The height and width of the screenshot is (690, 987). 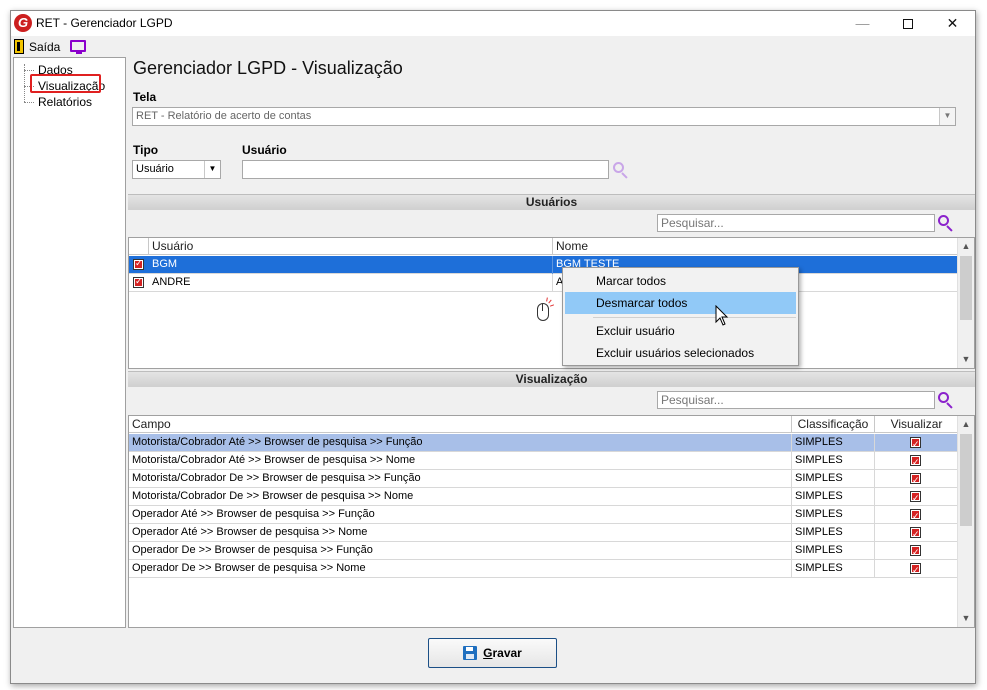 What do you see at coordinates (19, 46) in the screenshot?
I see `exit-door-icon` at bounding box center [19, 46].